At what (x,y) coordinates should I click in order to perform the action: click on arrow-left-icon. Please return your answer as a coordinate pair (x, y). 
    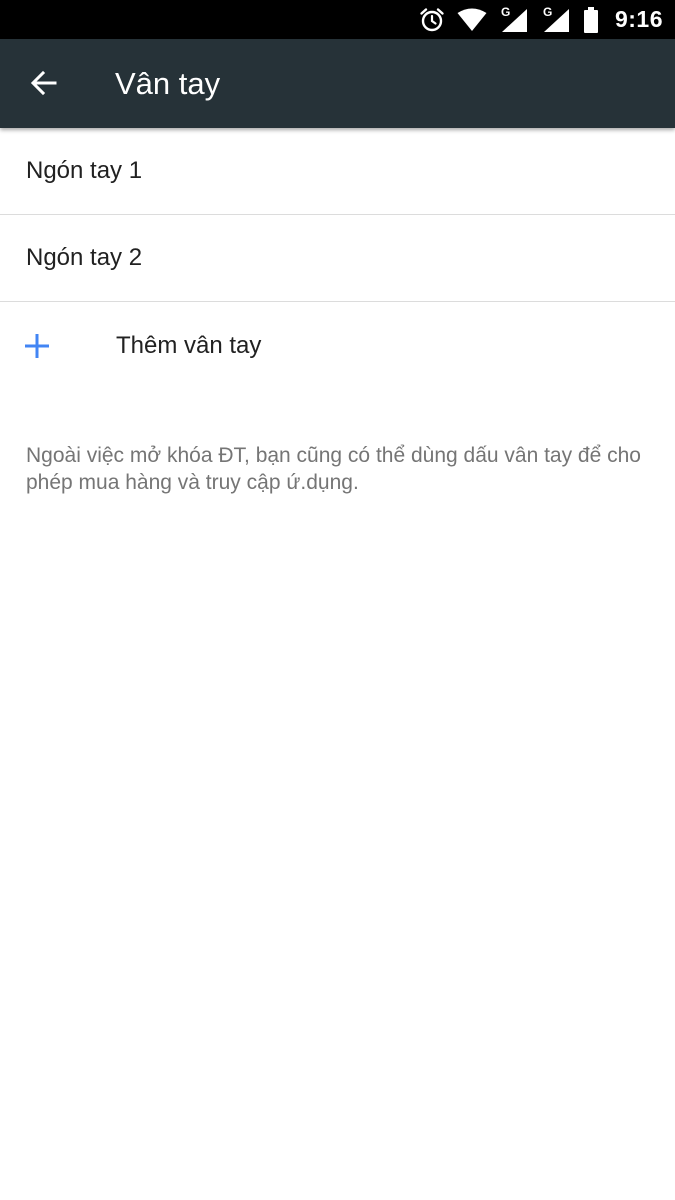
    Looking at the image, I should click on (44, 85).